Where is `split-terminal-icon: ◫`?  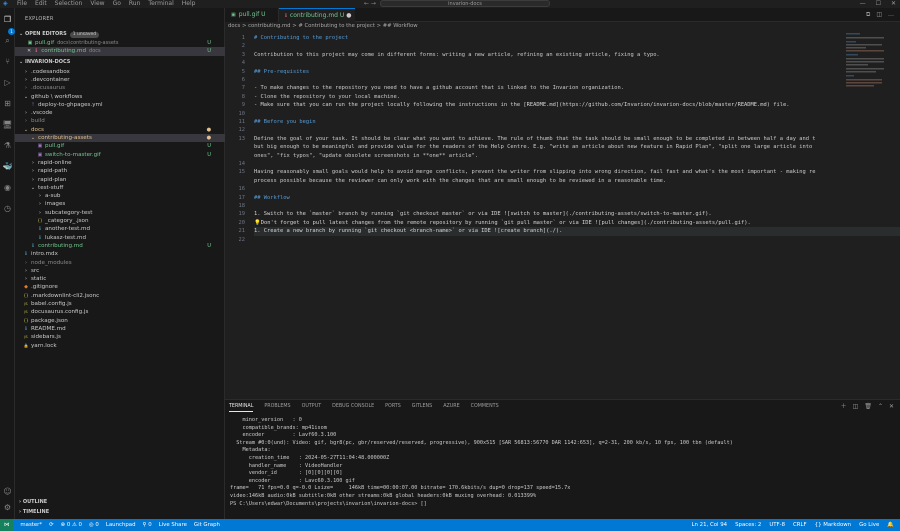
split-terminal-icon: ◫ is located at coordinates (856, 406).